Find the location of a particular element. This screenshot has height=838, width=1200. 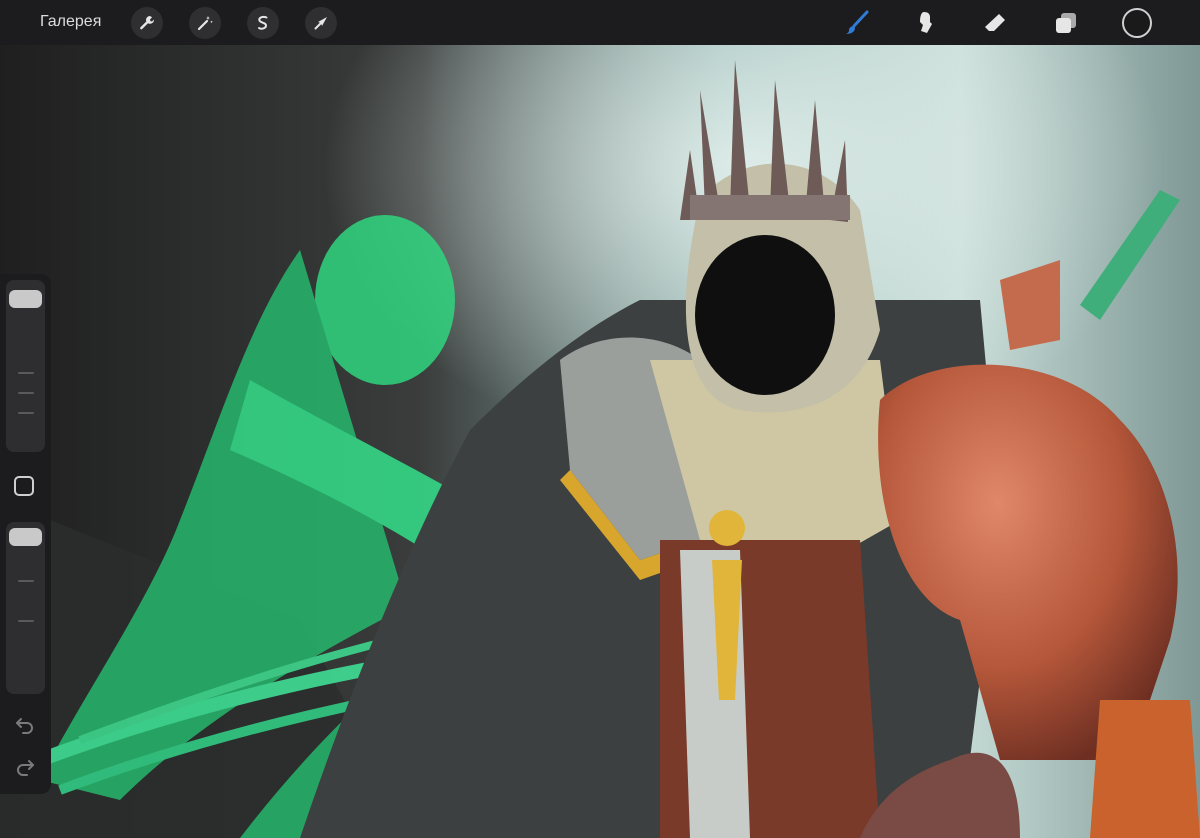

undo-icon is located at coordinates (25, 725).